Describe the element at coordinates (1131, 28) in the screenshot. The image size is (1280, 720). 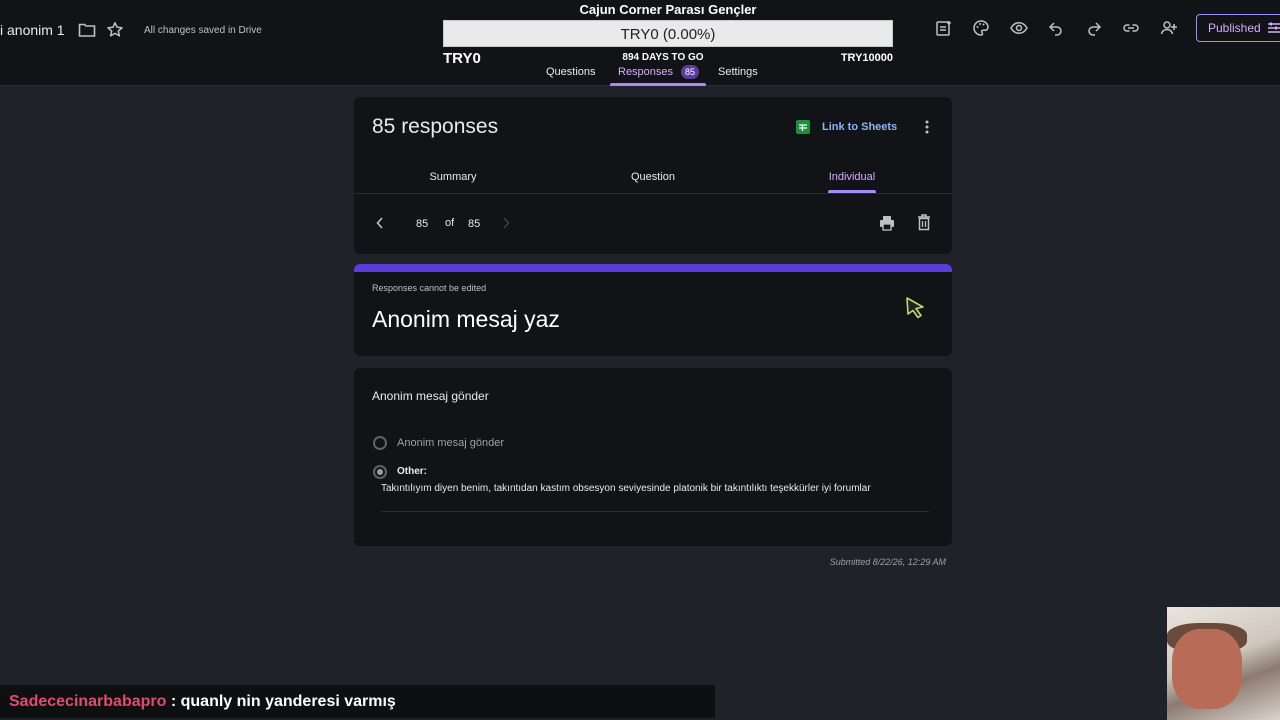
I see `link-icon` at that location.